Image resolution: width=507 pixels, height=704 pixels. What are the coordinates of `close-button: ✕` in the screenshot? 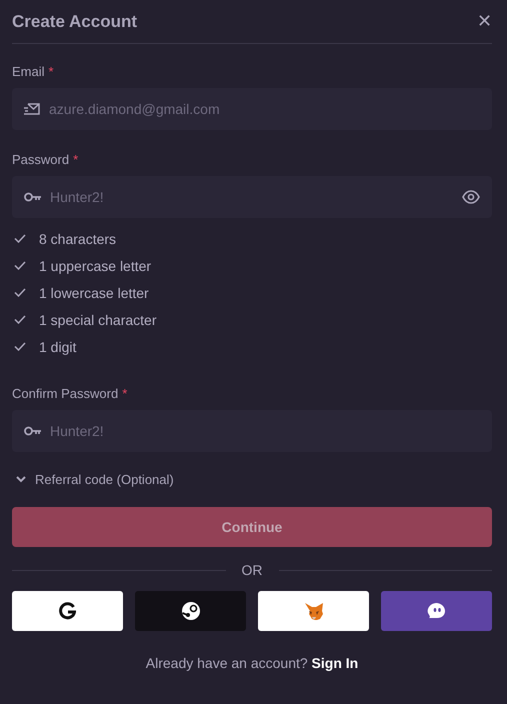 It's located at (484, 22).